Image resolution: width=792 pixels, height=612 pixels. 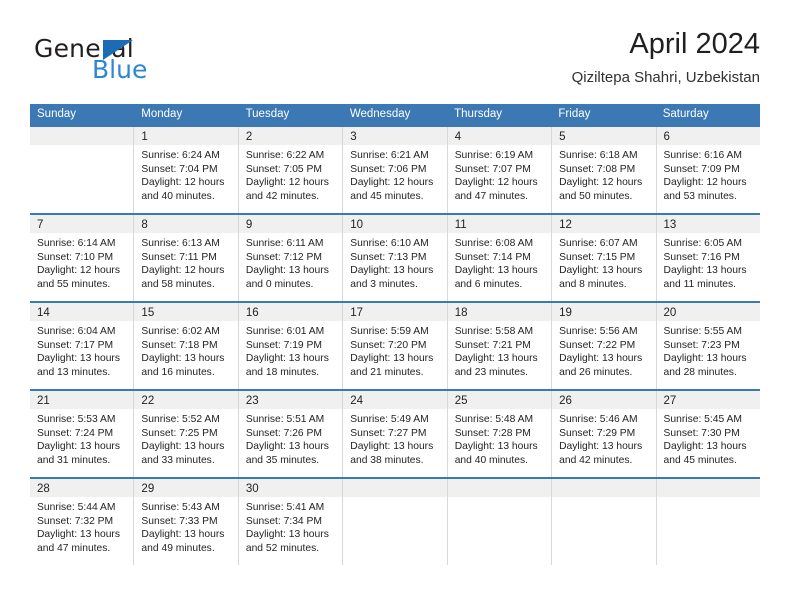 I want to click on day-number: 27, so click(x=670, y=401).